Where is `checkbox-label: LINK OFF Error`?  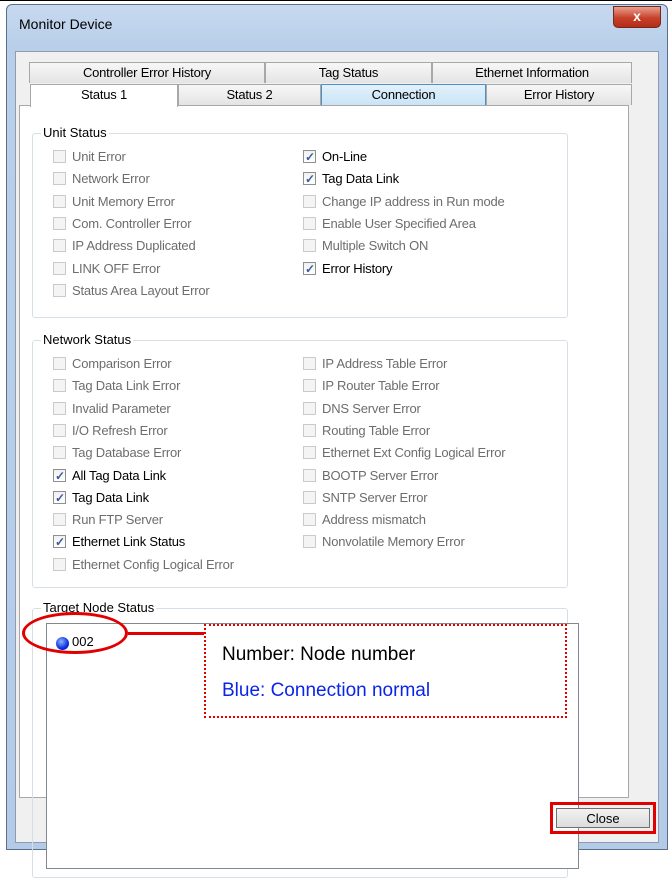
checkbox-label: LINK OFF Error is located at coordinates (116, 268).